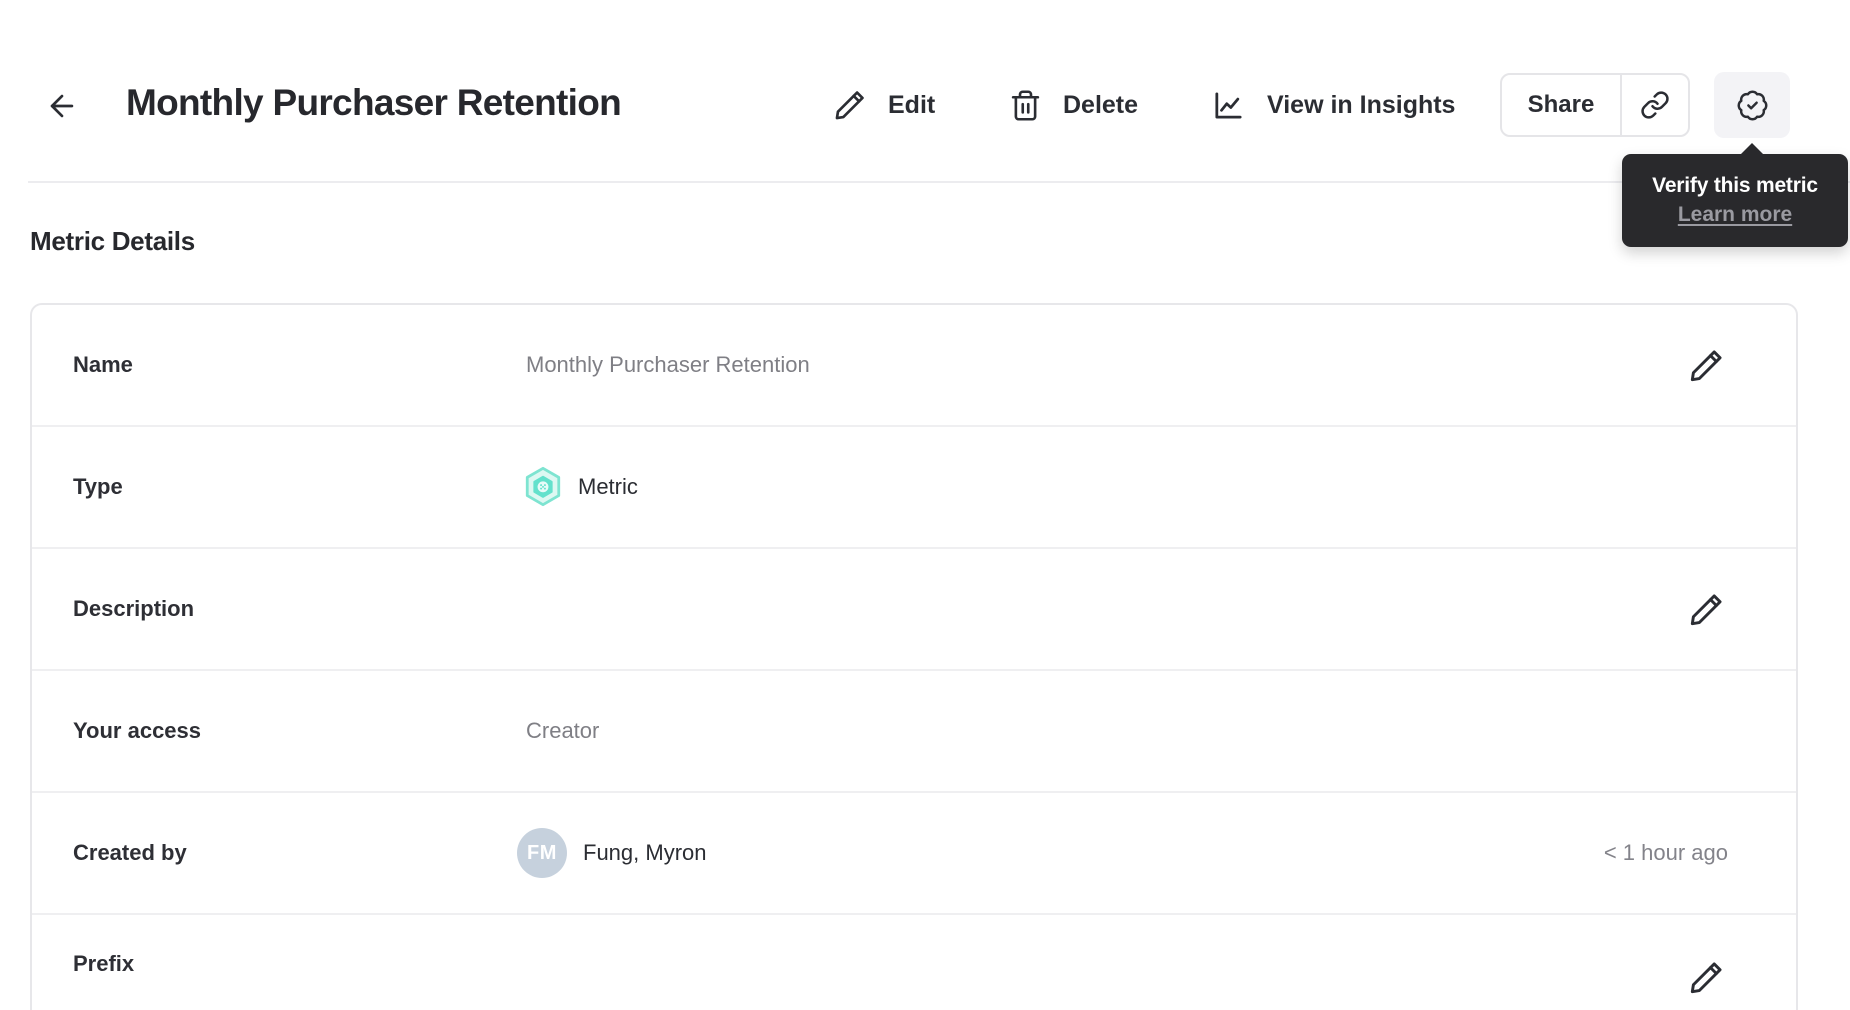  I want to click on copy-link-button, so click(1655, 105).